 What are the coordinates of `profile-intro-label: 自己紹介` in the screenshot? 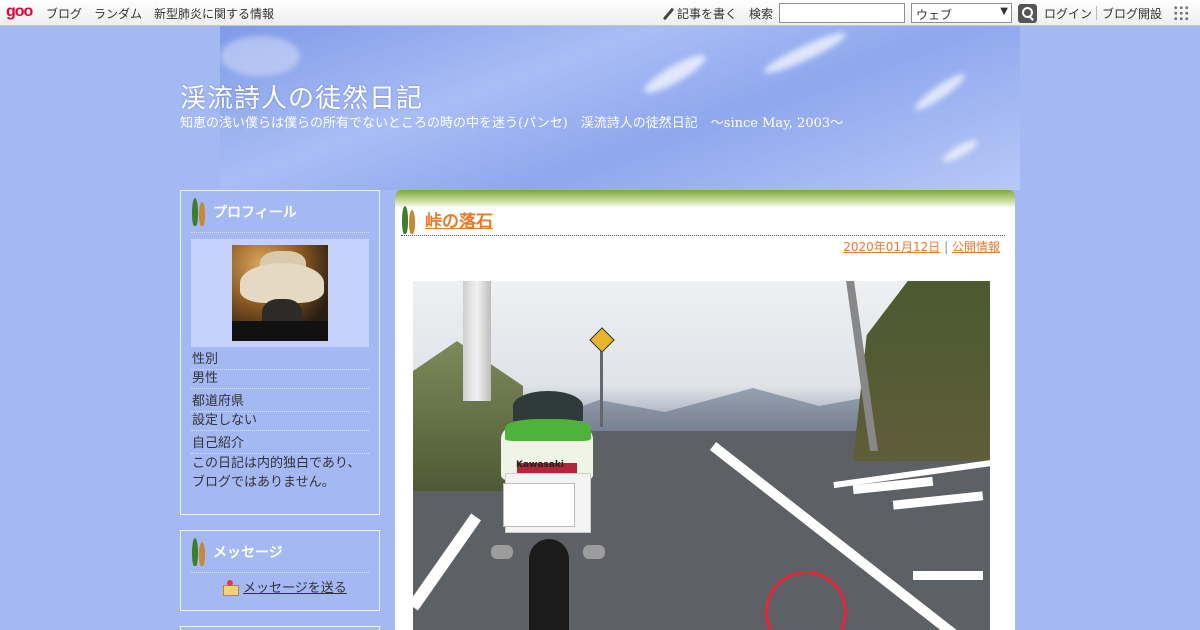 It's located at (280, 444).